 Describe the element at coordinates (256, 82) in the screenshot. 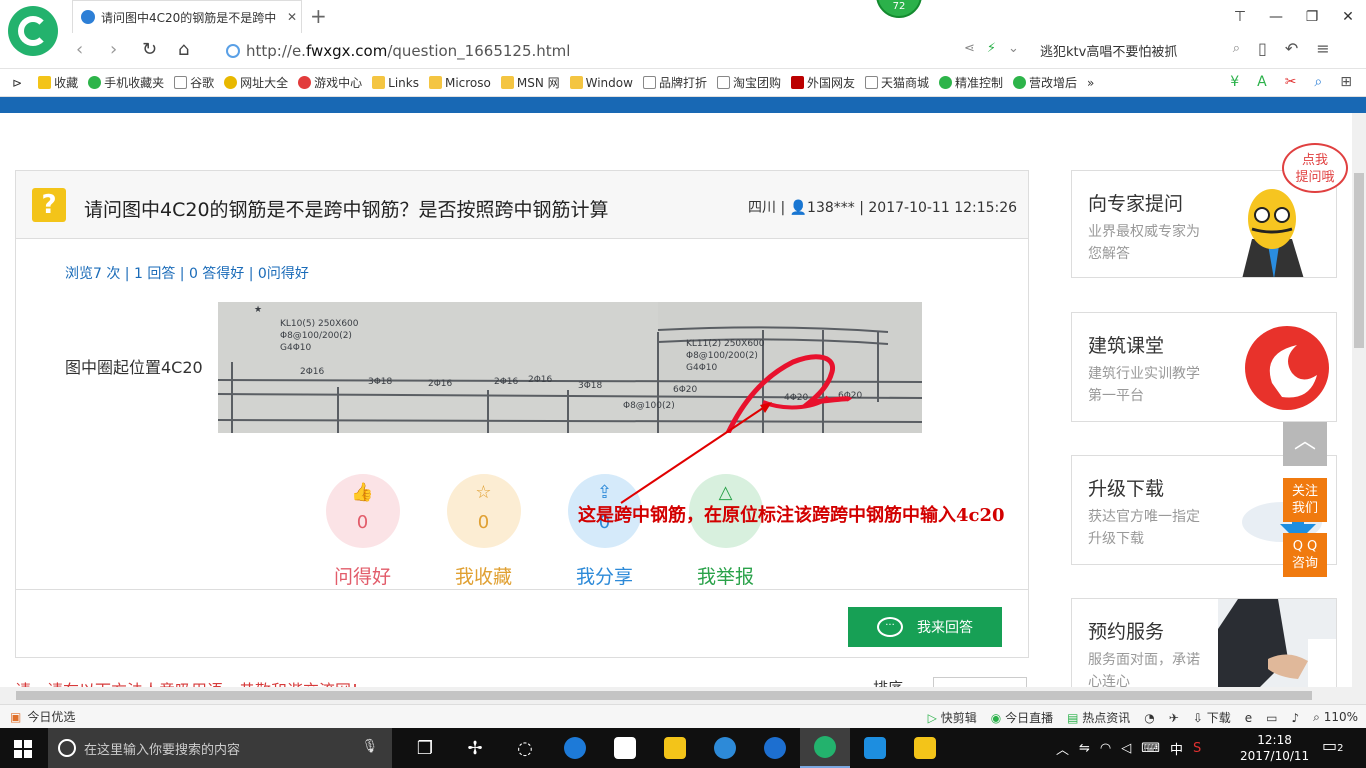

I see `bookmark-item: 网址大全` at that location.